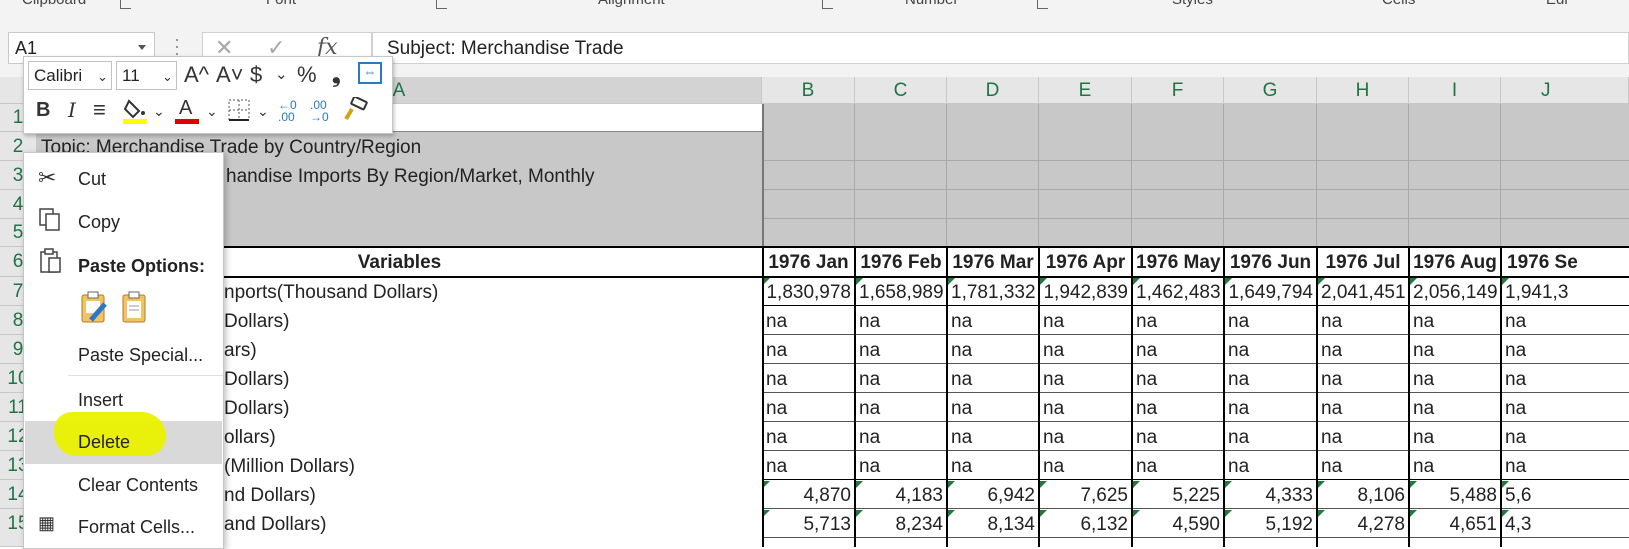  Describe the element at coordinates (1085, 494) in the screenshot. I see `data-cell: 7,625` at that location.